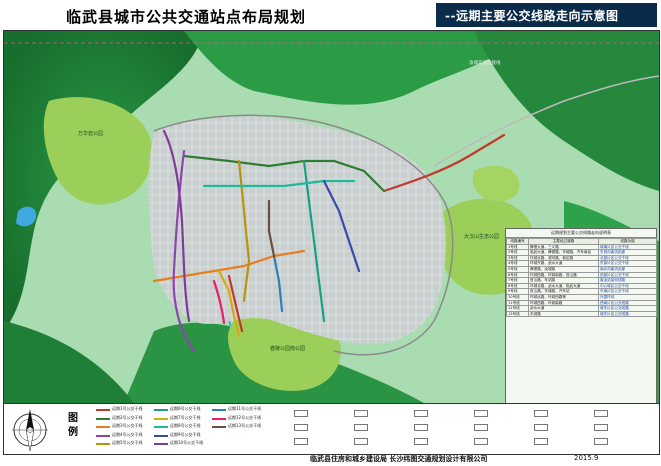 The width and height of the screenshot is (661, 466). Describe the element at coordinates (532, 16) in the screenshot. I see `map-subtitle: --远期主要公交线路走向示意图` at that location.